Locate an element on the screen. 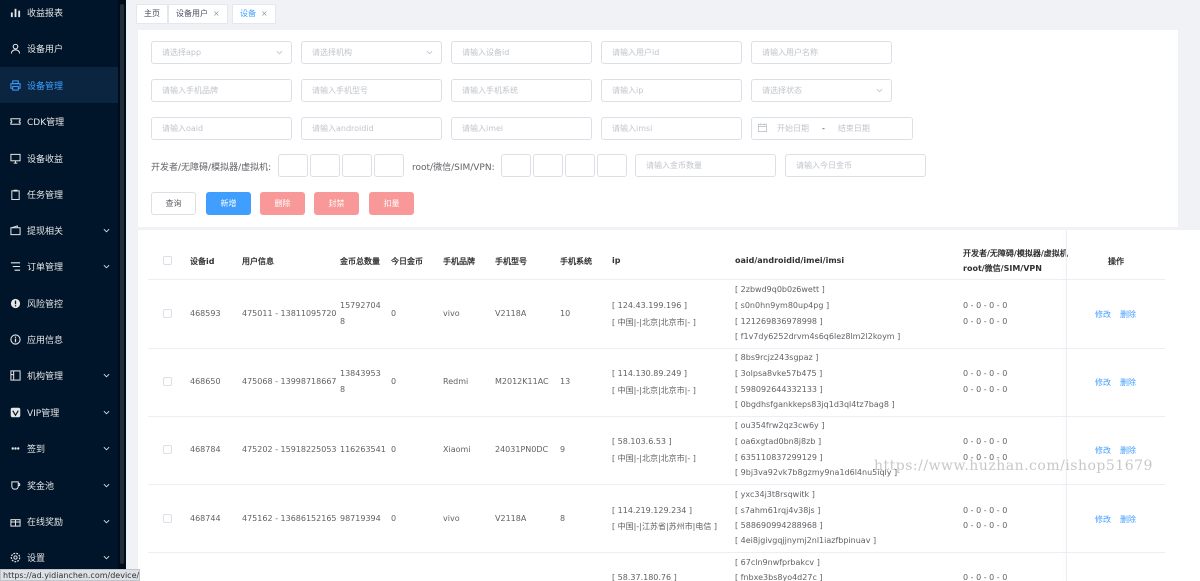  date-end: 结束日期 is located at coordinates (853, 128).